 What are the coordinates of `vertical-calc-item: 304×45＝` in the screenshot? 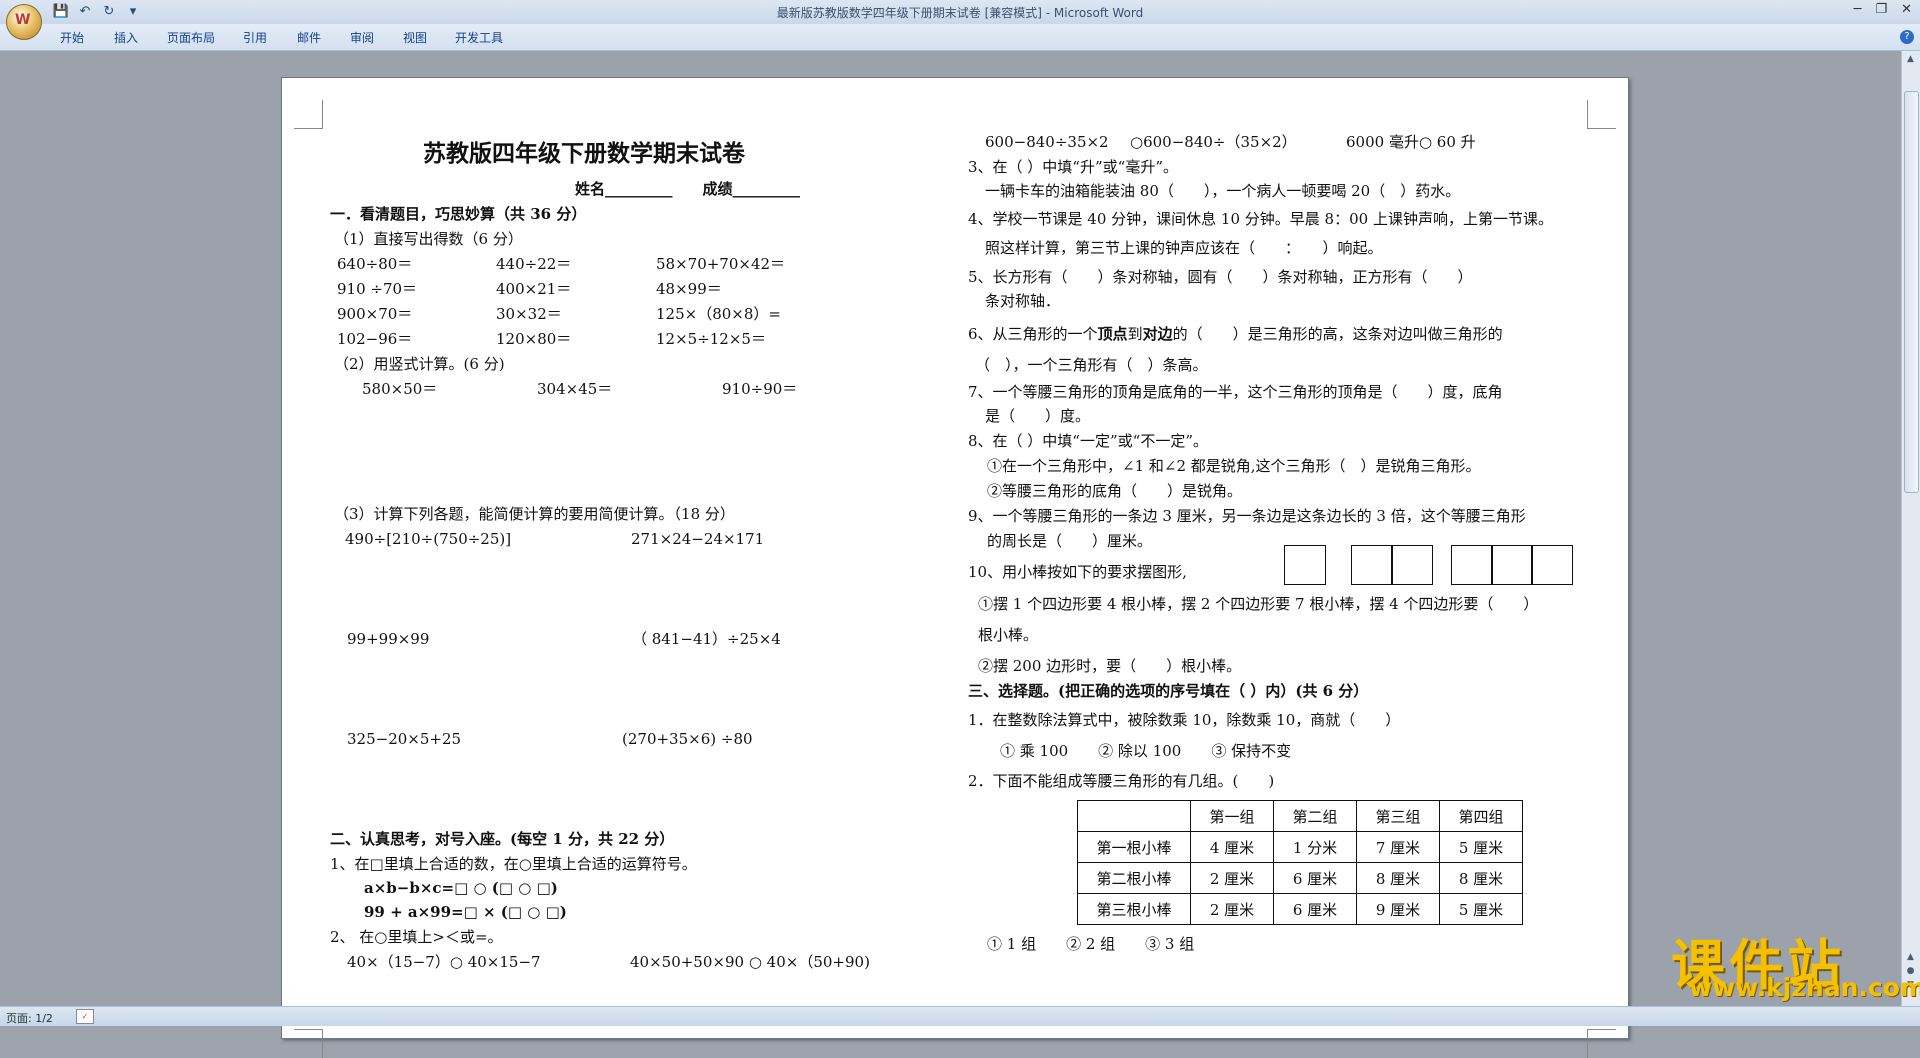 It's located at (575, 389).